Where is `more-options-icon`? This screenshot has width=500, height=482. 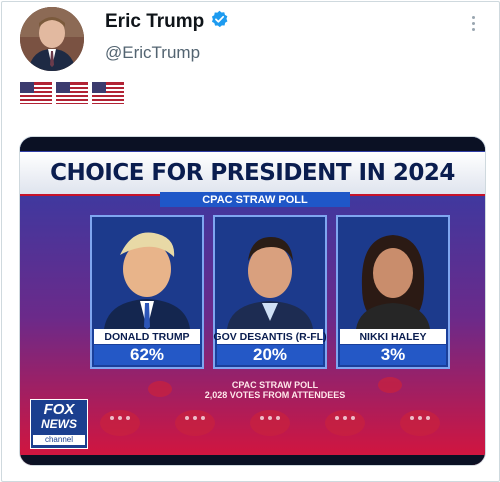
more-options-icon is located at coordinates (473, 24).